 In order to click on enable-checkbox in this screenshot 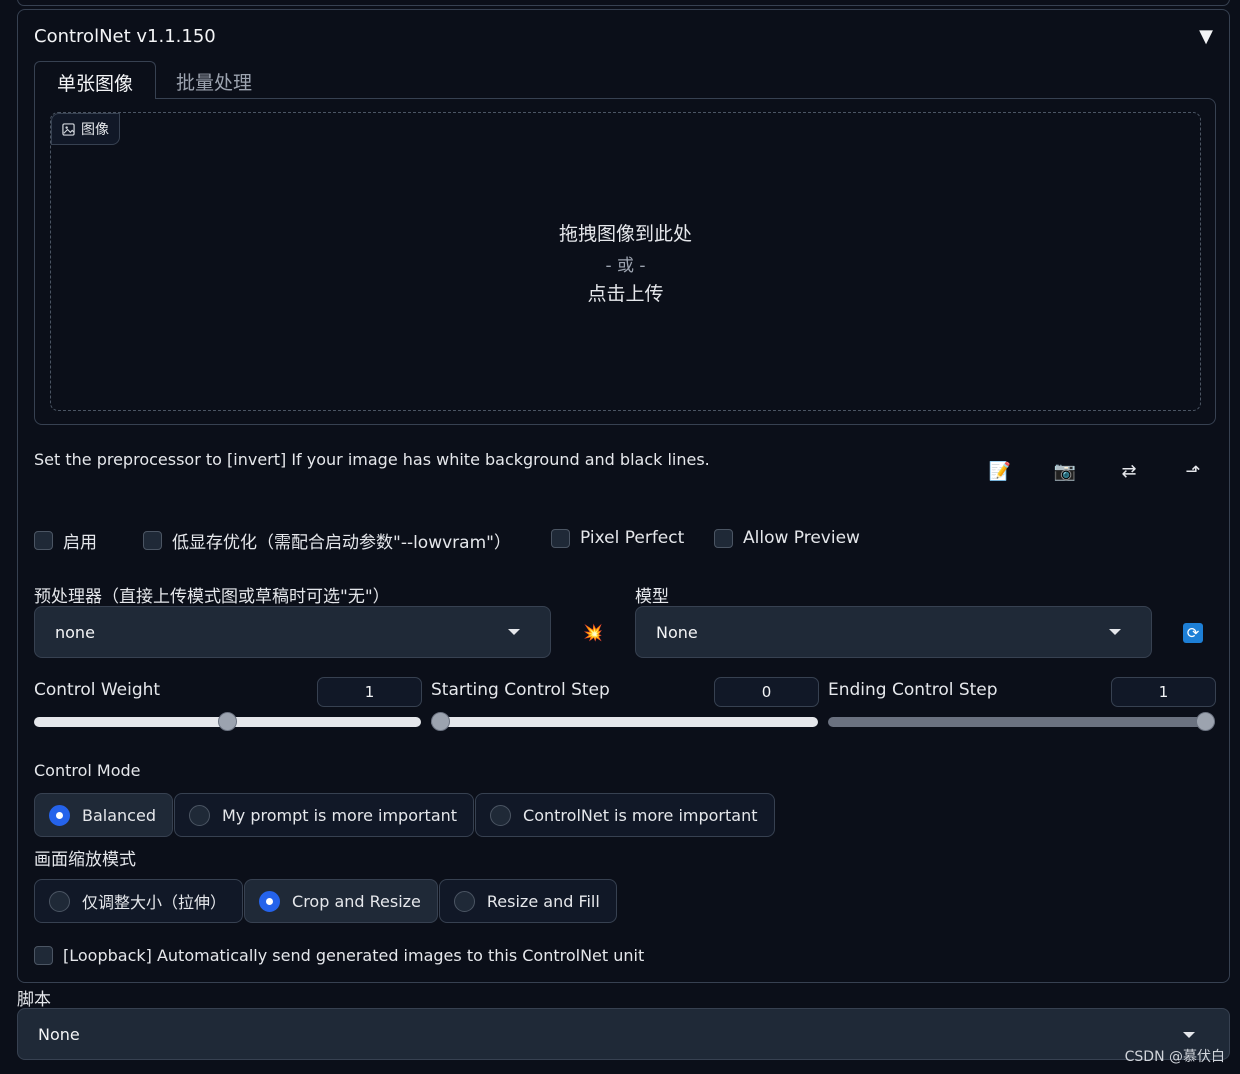, I will do `click(43, 540)`.